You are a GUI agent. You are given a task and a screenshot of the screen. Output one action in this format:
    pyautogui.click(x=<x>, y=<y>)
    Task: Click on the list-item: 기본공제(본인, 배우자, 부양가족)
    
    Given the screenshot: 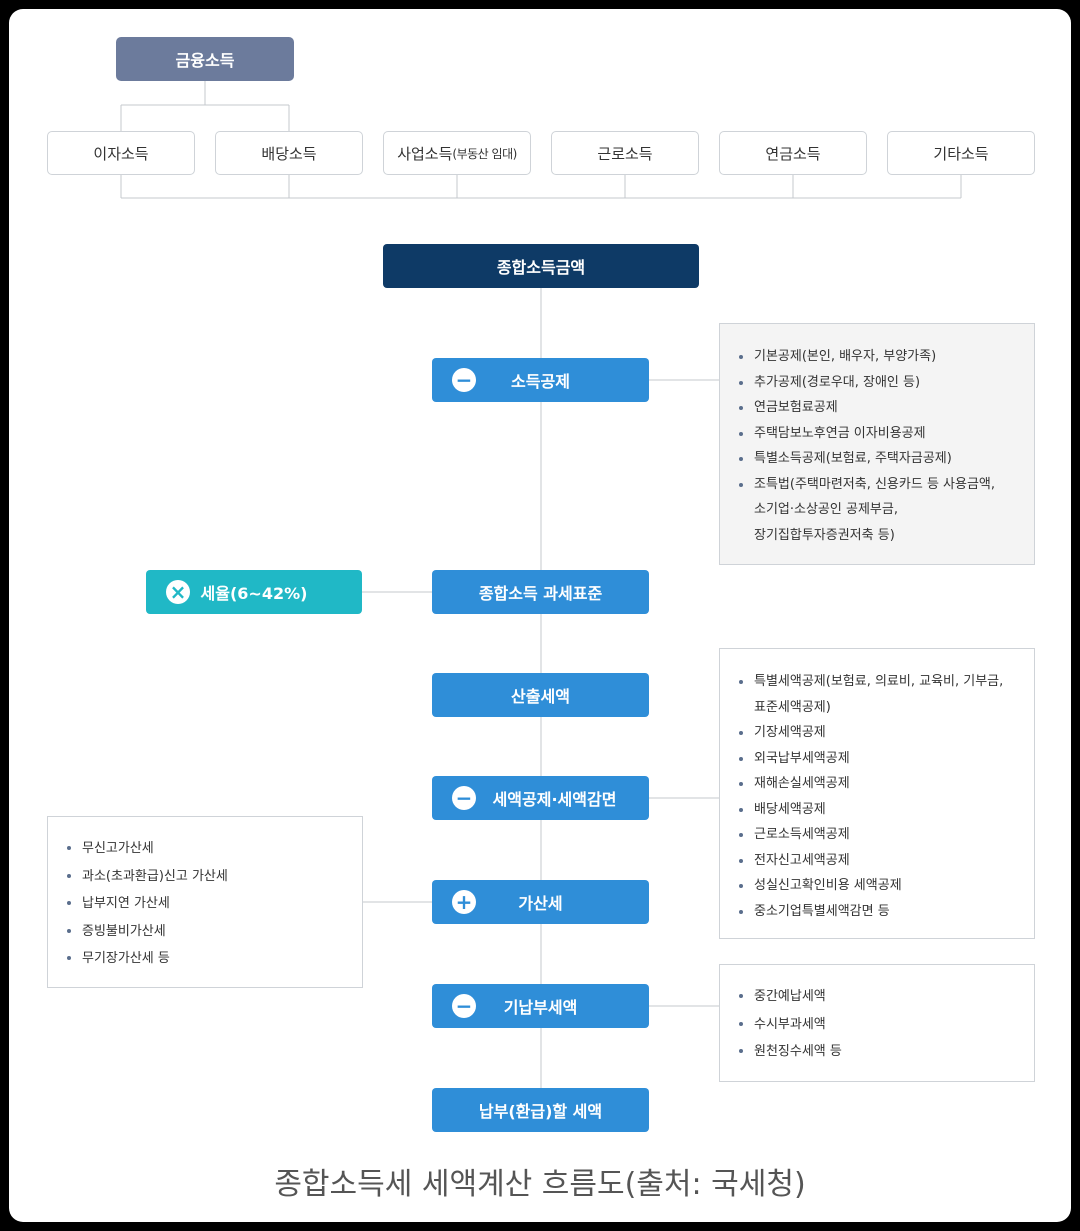 What is the action you would take?
    pyautogui.click(x=885, y=357)
    